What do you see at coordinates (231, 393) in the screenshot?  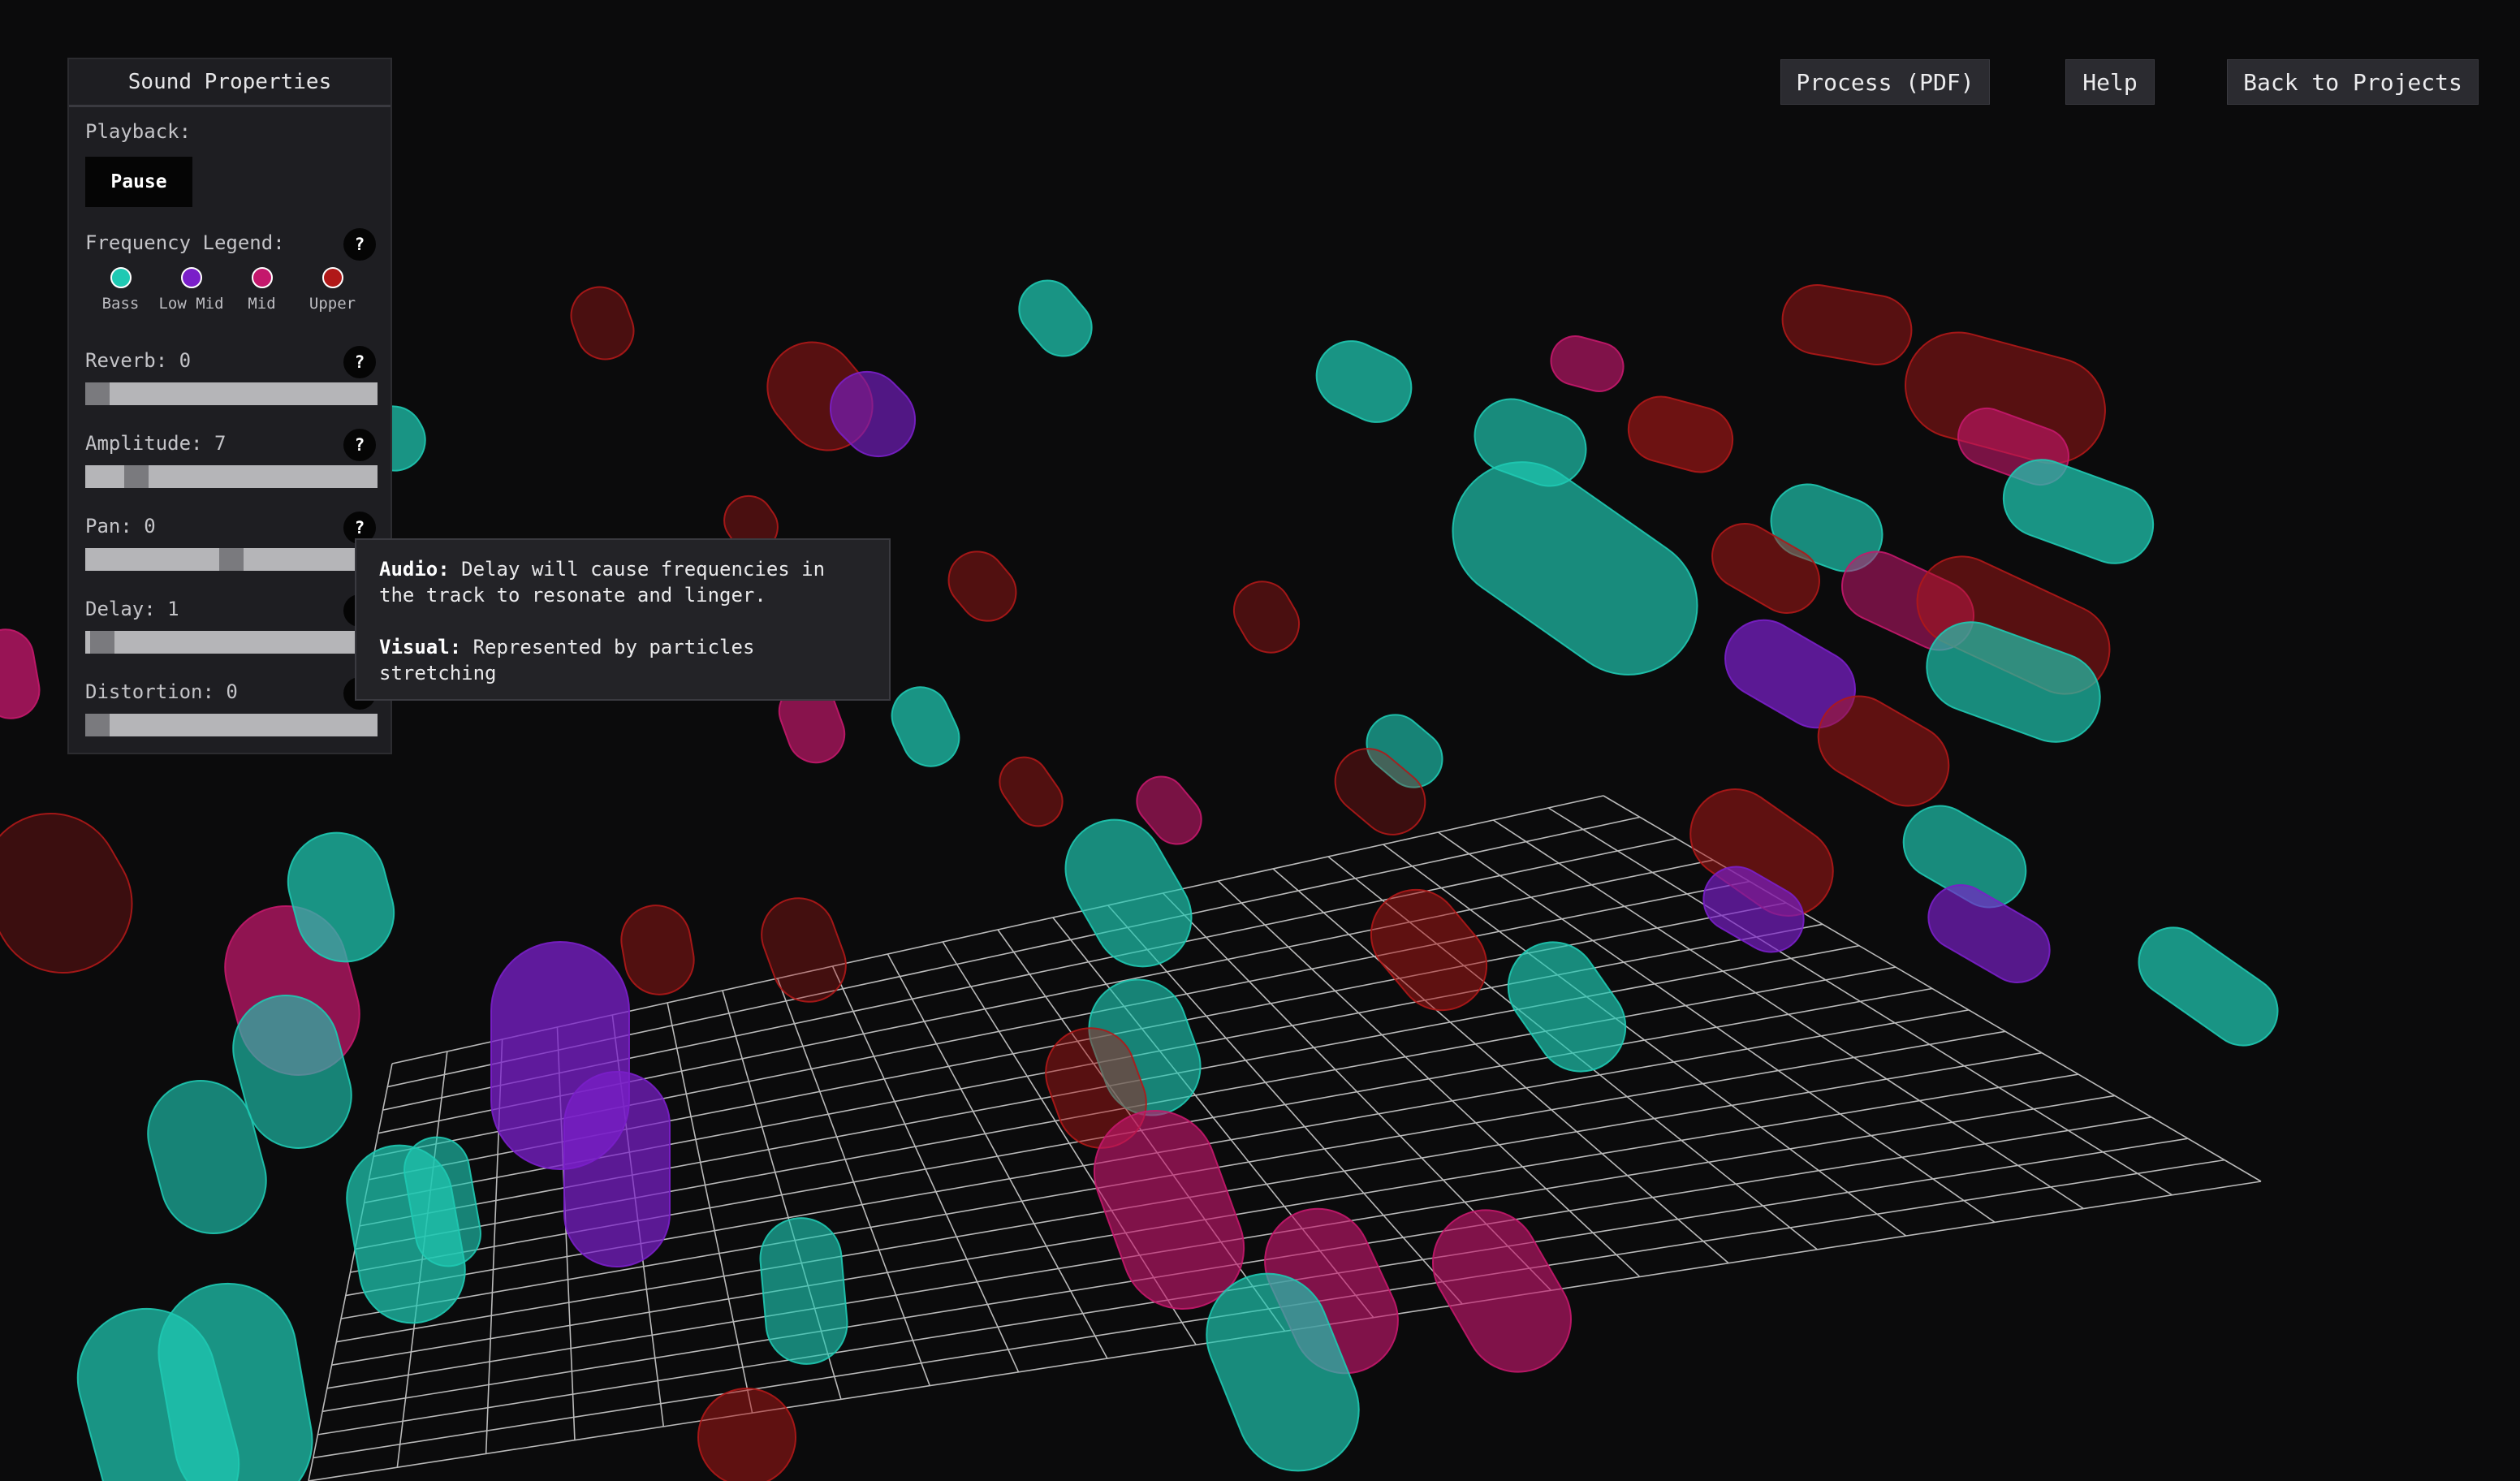 I see `reverb-slider` at bounding box center [231, 393].